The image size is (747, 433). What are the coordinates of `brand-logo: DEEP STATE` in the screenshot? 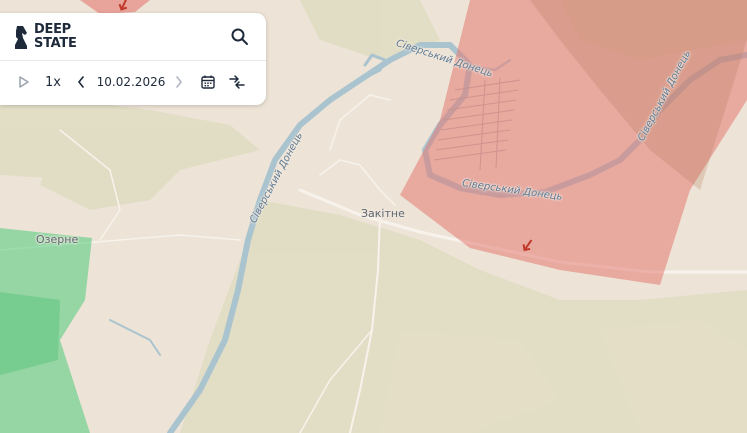 It's located at (53, 37).